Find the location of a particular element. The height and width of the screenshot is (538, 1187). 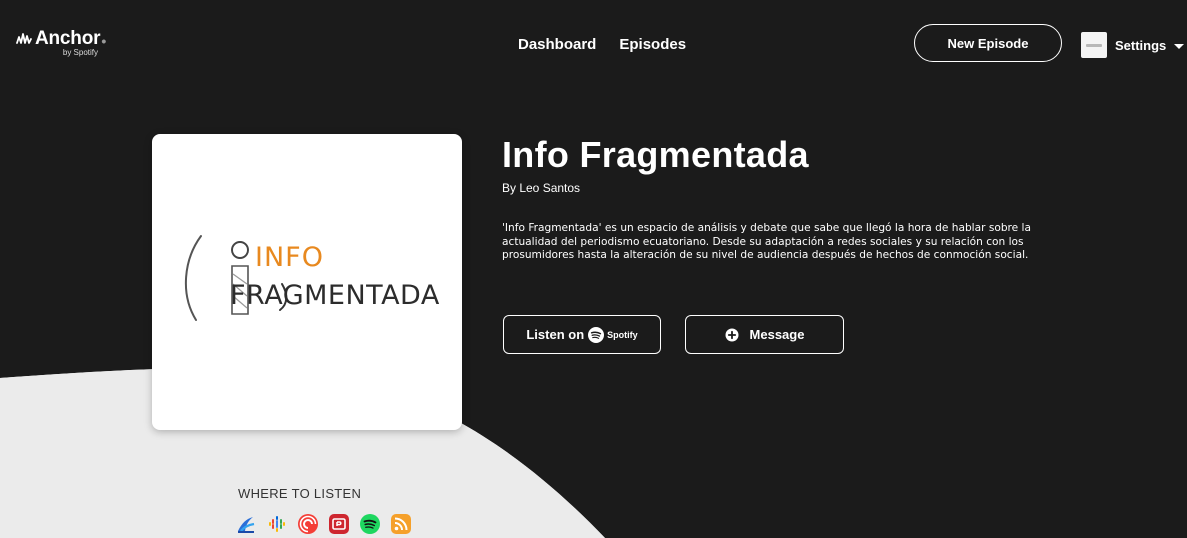

anchor-wave-icon is located at coordinates (24, 38).